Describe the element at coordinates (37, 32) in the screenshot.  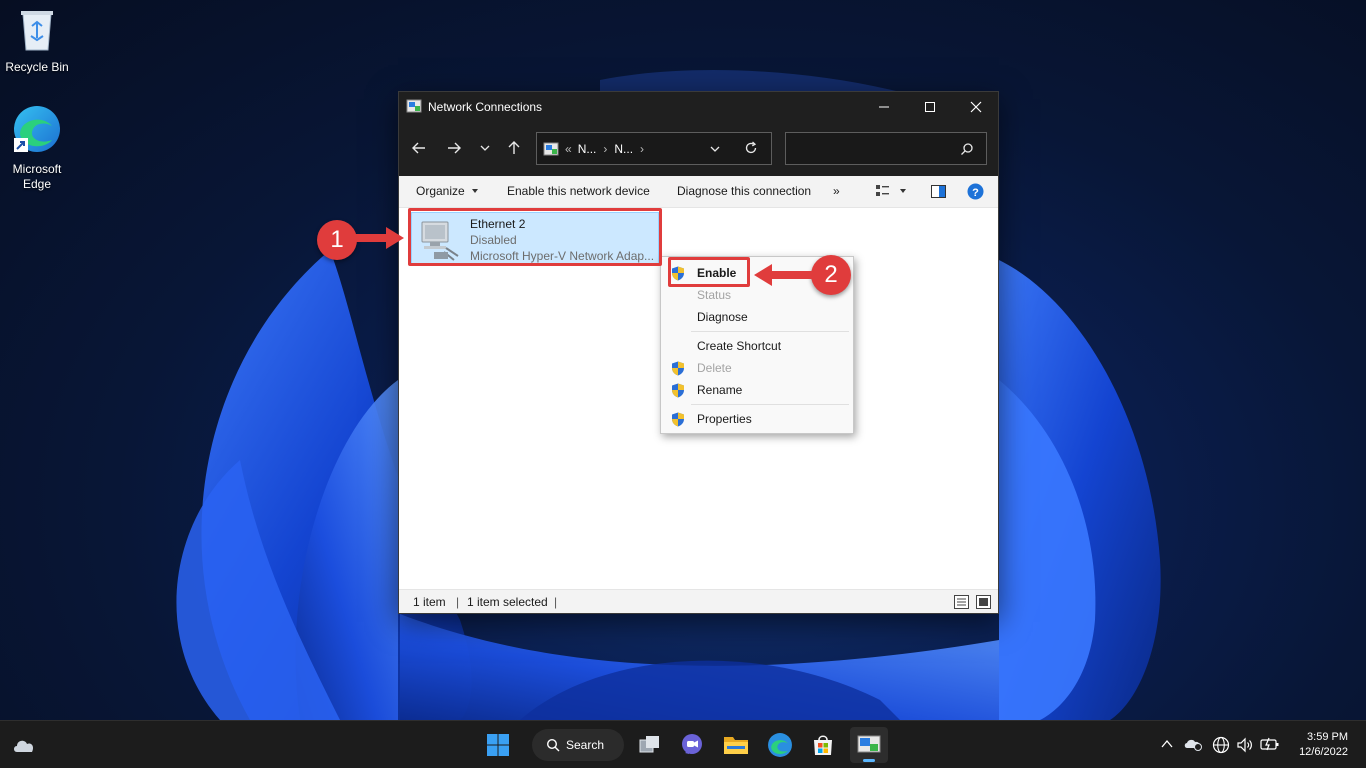
I see `recycle-bin-icon` at that location.